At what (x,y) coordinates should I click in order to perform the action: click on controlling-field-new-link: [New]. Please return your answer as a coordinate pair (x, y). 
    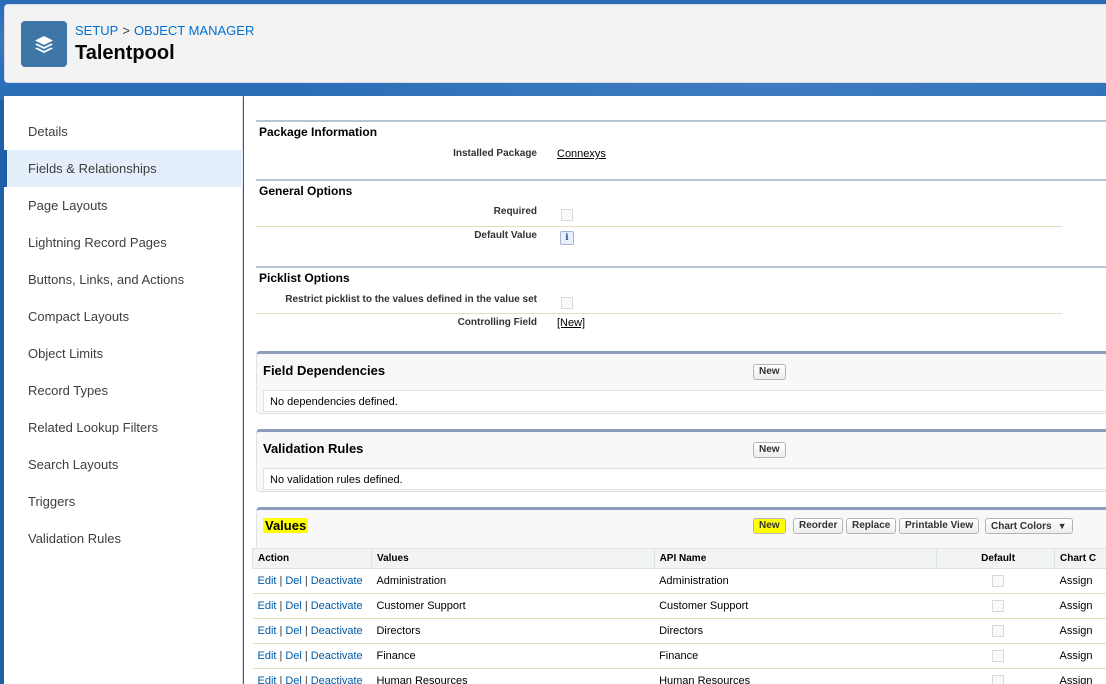
    Looking at the image, I should click on (571, 323).